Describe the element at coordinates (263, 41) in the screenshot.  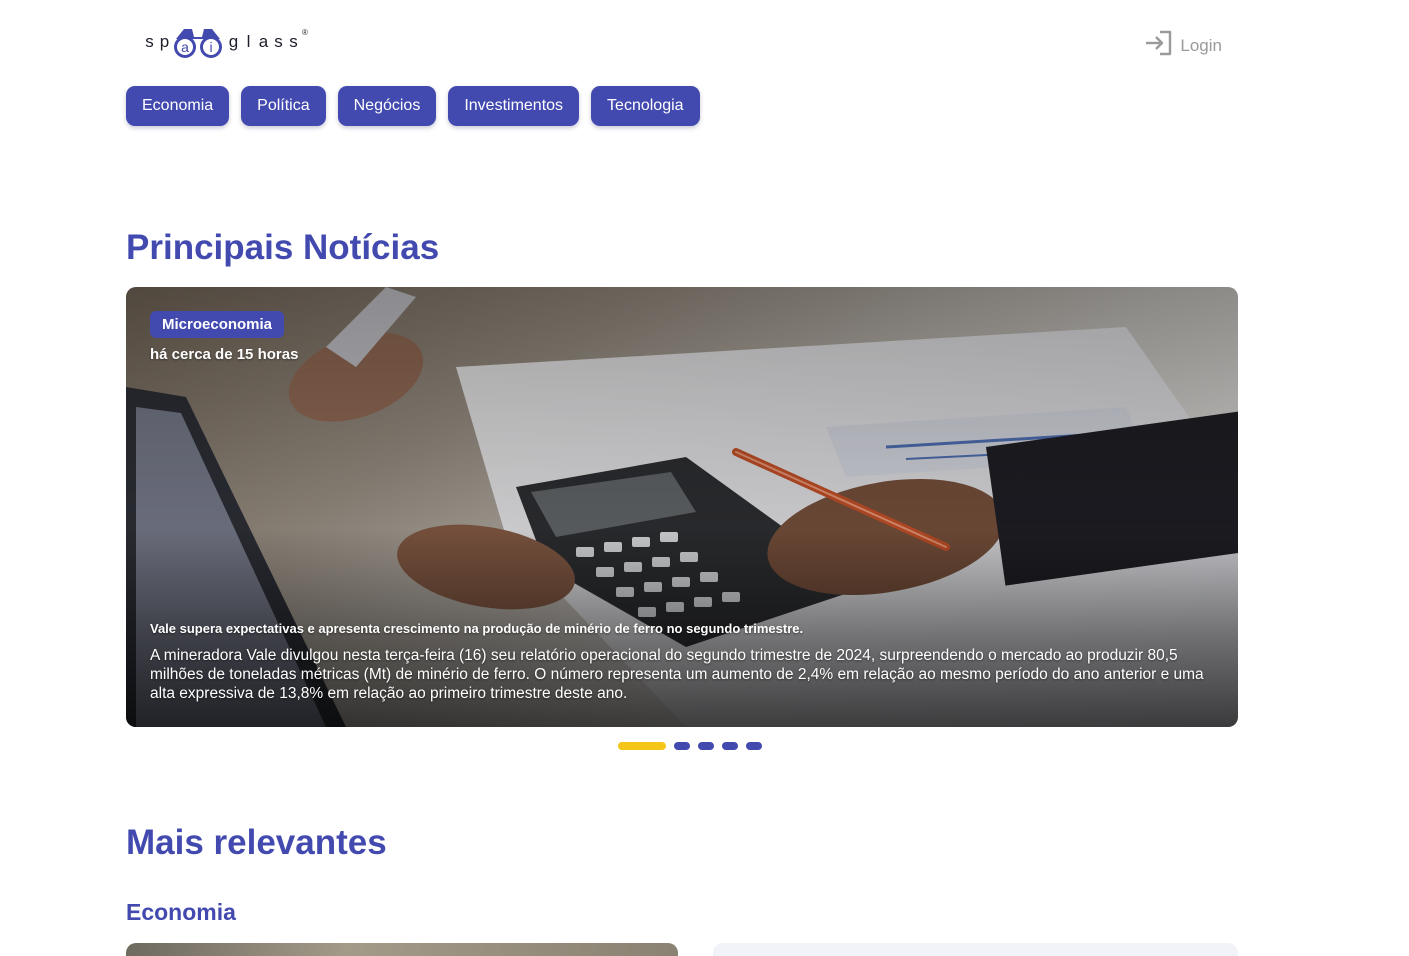
I see `logo-letter: a` at that location.